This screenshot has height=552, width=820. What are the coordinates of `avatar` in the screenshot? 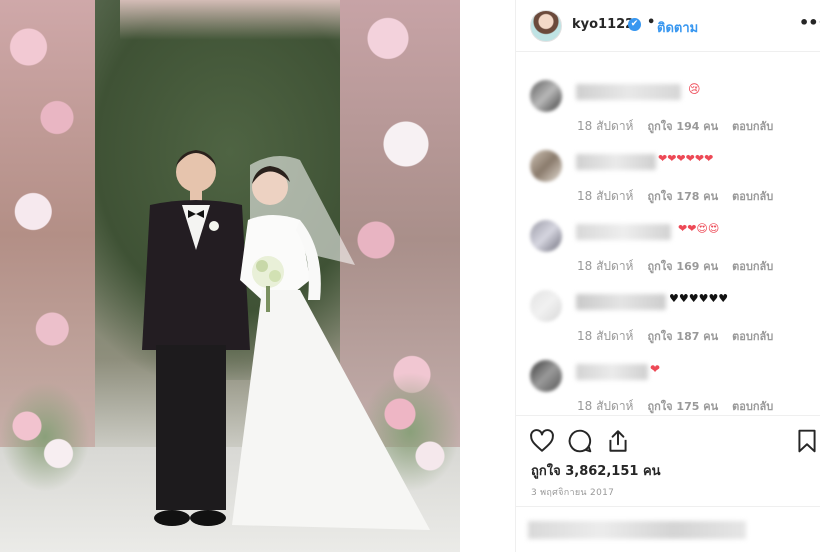 It's located at (546, 26).